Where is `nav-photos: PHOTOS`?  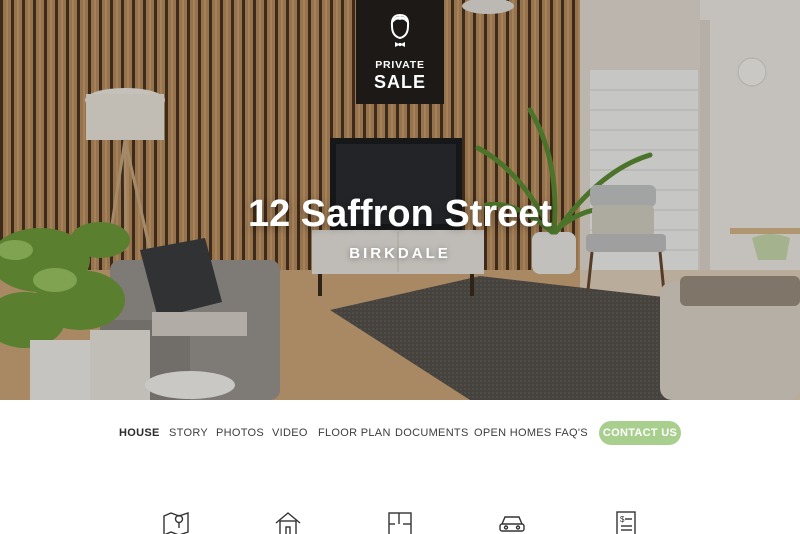 nav-photos: PHOTOS is located at coordinates (240, 433).